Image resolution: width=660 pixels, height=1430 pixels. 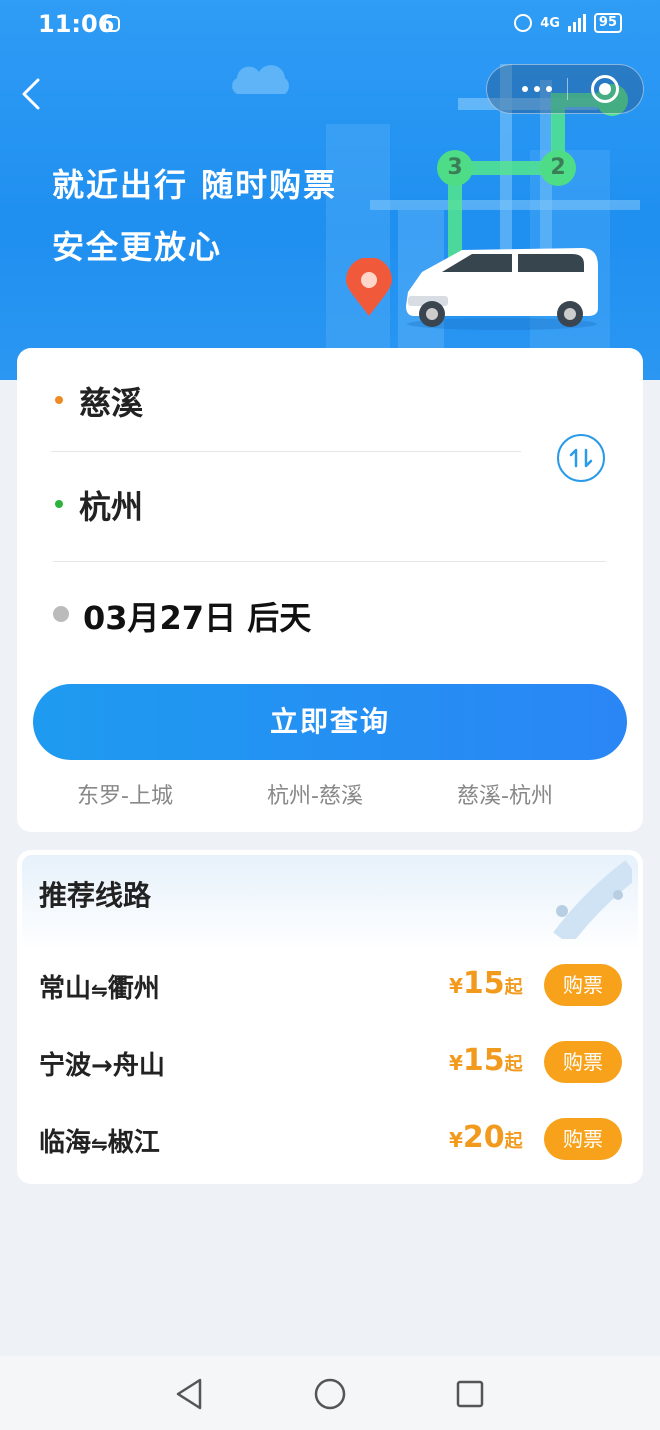 What do you see at coordinates (605, 89) in the screenshot?
I see `close-miniprogram-icon` at bounding box center [605, 89].